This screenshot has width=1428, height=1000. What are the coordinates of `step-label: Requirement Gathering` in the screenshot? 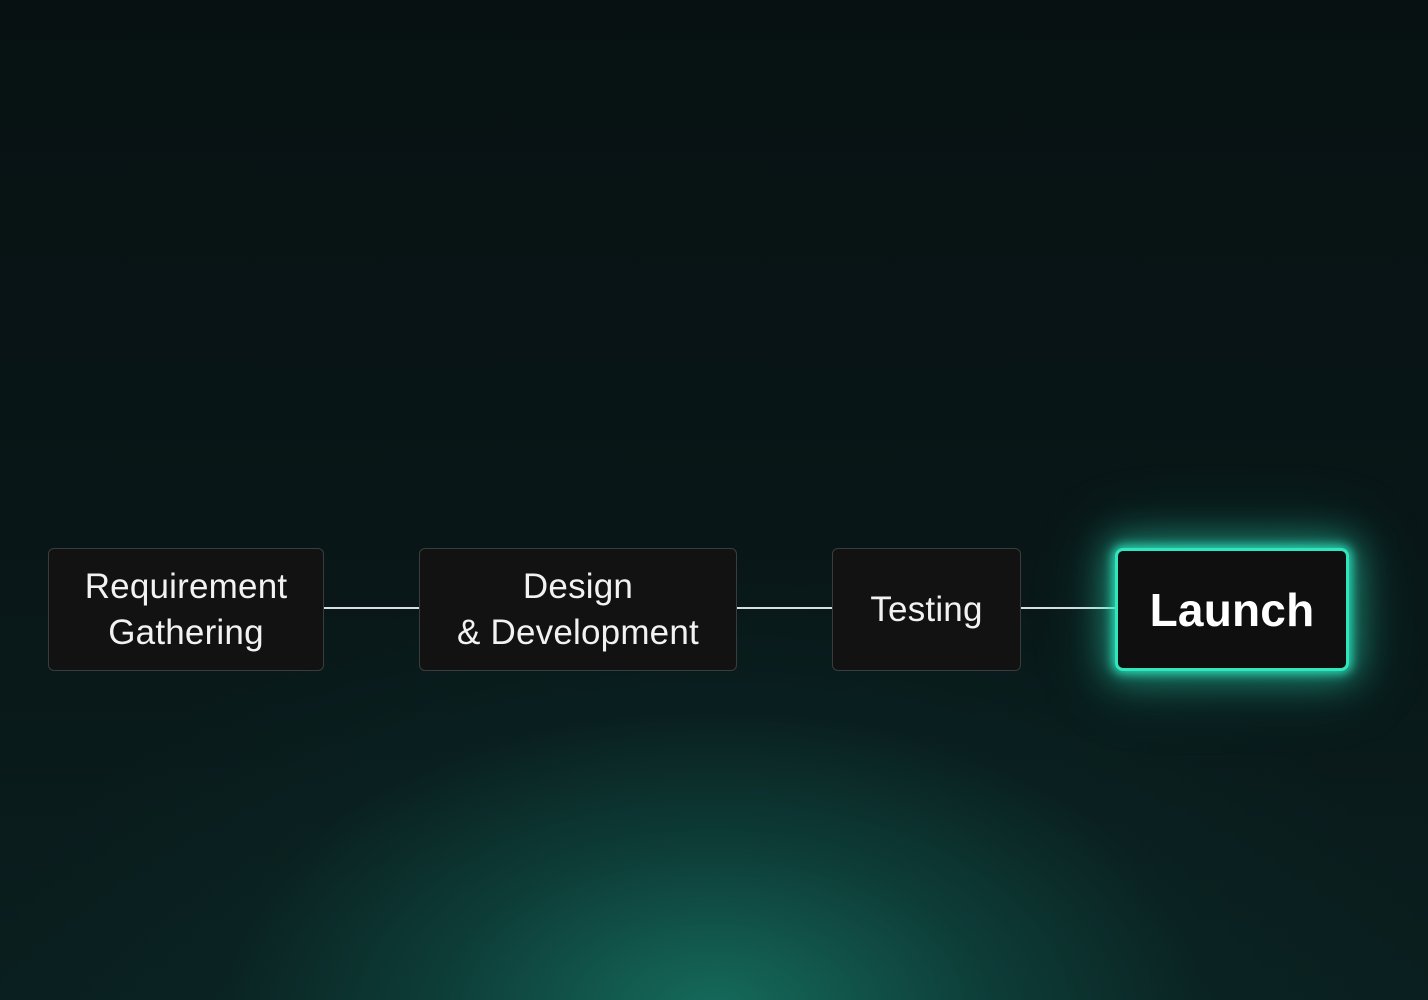 It's located at (186, 609).